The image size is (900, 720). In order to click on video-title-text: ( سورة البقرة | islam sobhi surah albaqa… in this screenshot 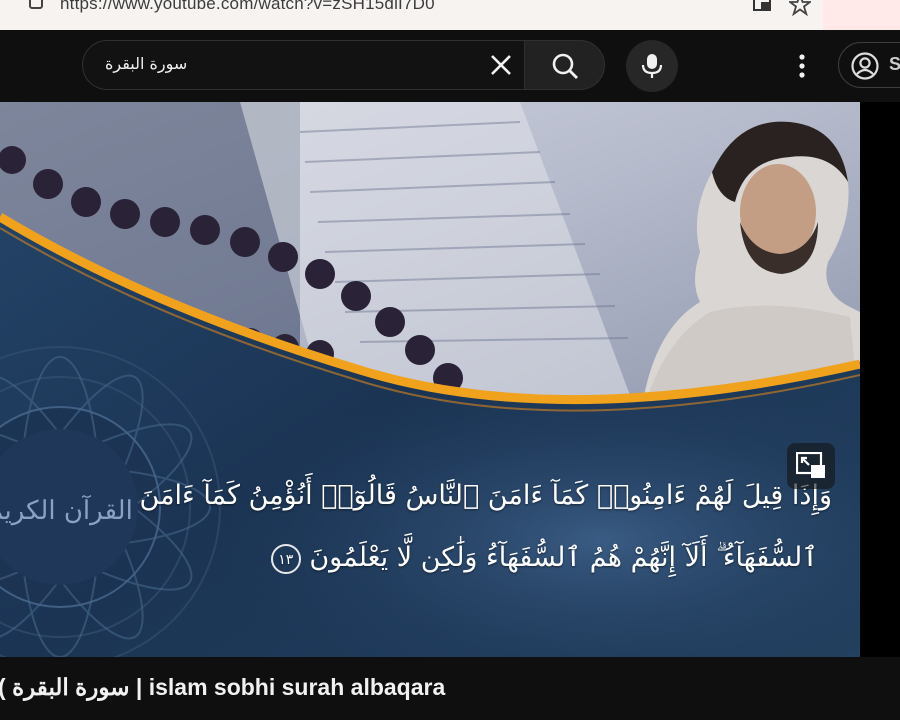, I will do `click(223, 687)`.